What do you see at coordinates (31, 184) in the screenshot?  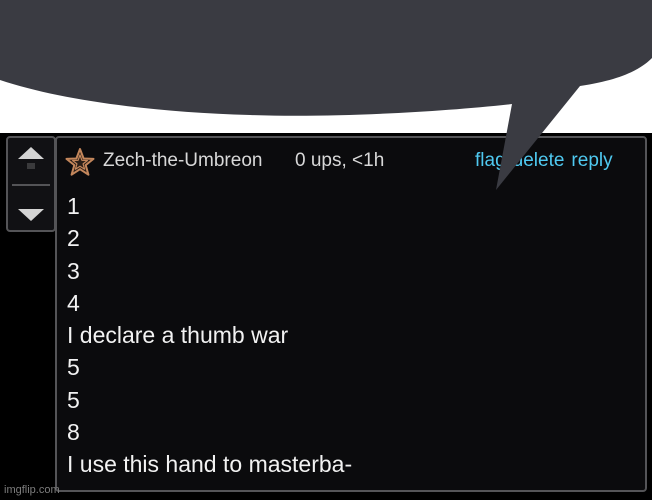 I see `vote-panel` at bounding box center [31, 184].